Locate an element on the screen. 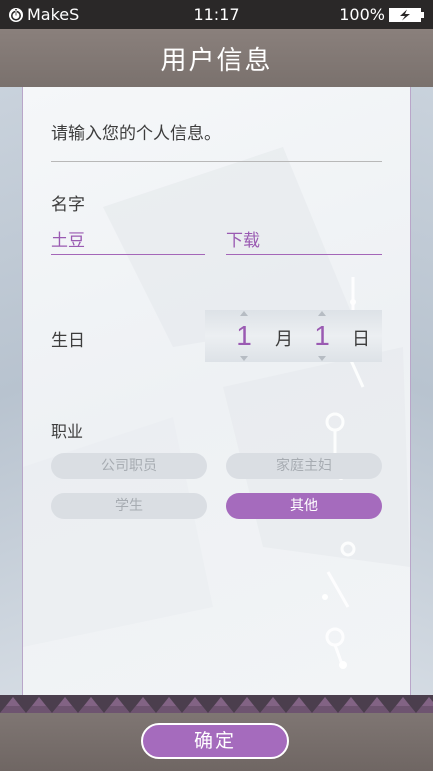  month-unit: 月 is located at coordinates (284, 339).